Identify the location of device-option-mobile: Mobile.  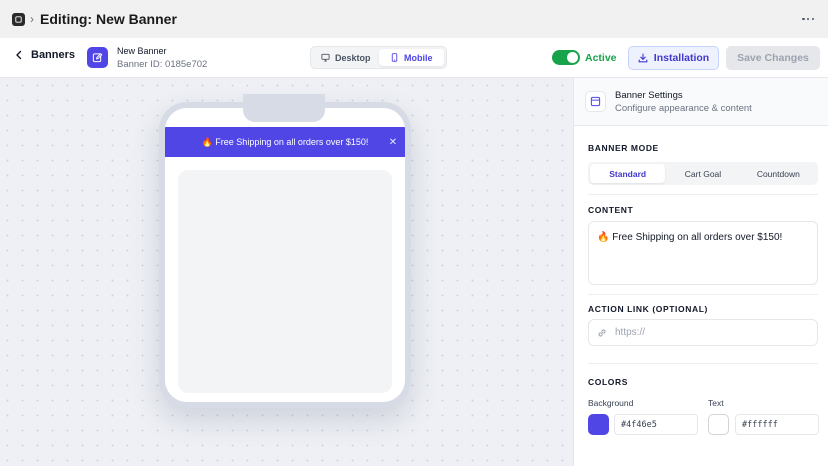
(411, 57).